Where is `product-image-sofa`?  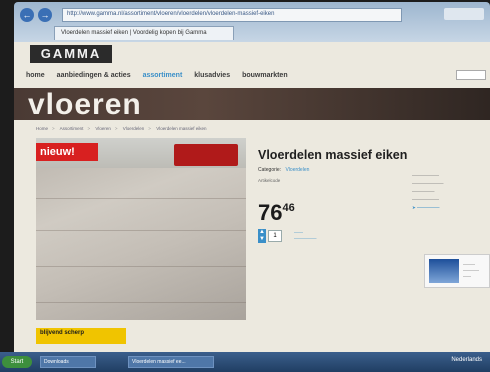
product-image-sofa is located at coordinates (206, 155).